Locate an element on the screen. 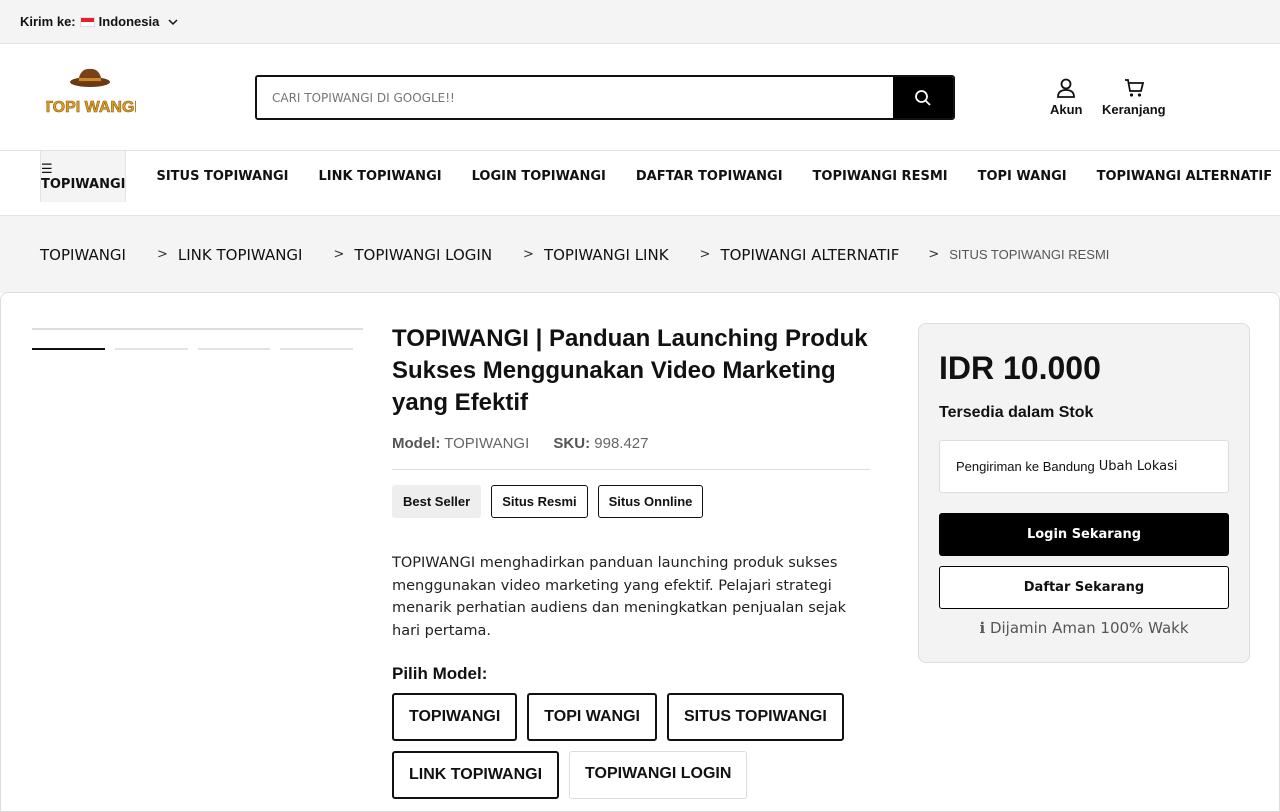 Image resolution: width=1280 pixels, height=812 pixels. shipping-location: Pengiriman ke Bandung Ubah Lokasi is located at coordinates (1084, 466).